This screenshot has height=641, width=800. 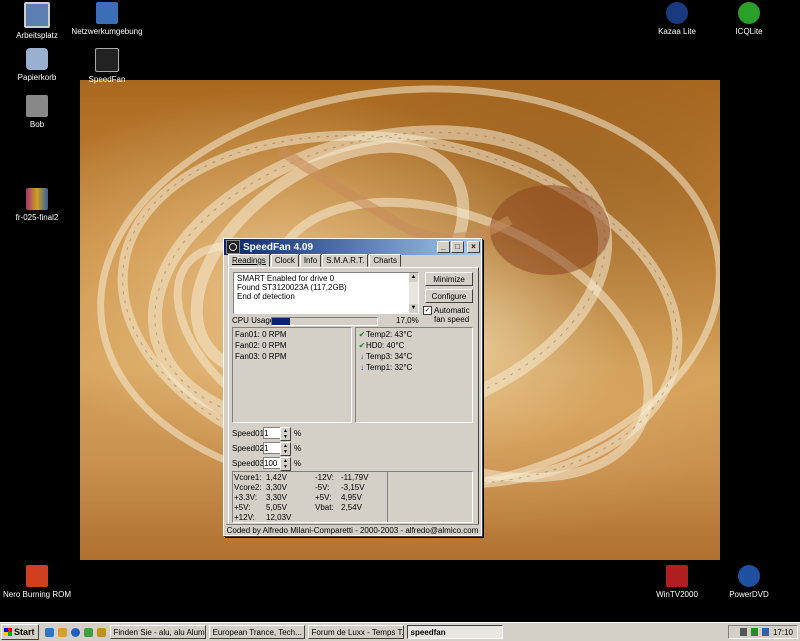 I want to click on icq-icon, so click(x=749, y=13).